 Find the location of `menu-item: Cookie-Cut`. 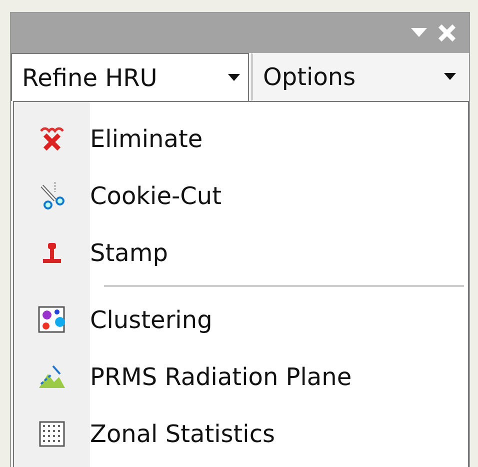

menu-item: Cookie-Cut is located at coordinates (241, 195).